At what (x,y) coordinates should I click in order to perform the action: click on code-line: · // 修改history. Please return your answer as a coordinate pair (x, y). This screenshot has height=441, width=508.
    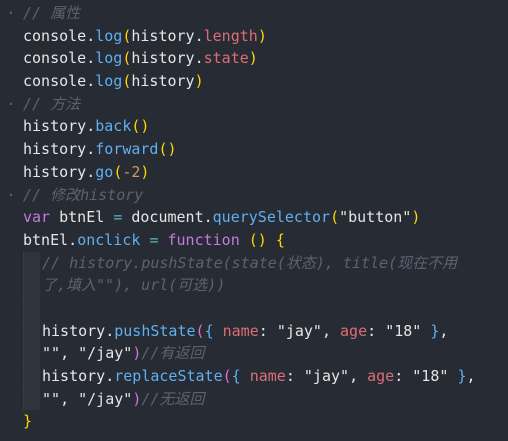
    Looking at the image, I should click on (254, 195).